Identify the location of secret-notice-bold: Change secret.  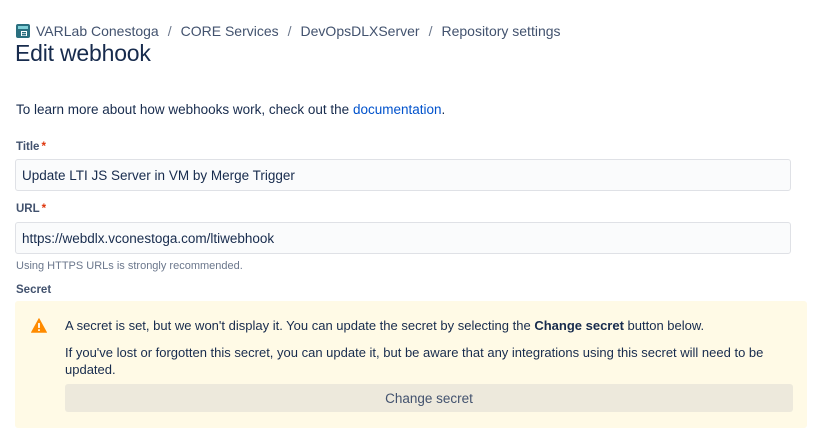
(579, 325).